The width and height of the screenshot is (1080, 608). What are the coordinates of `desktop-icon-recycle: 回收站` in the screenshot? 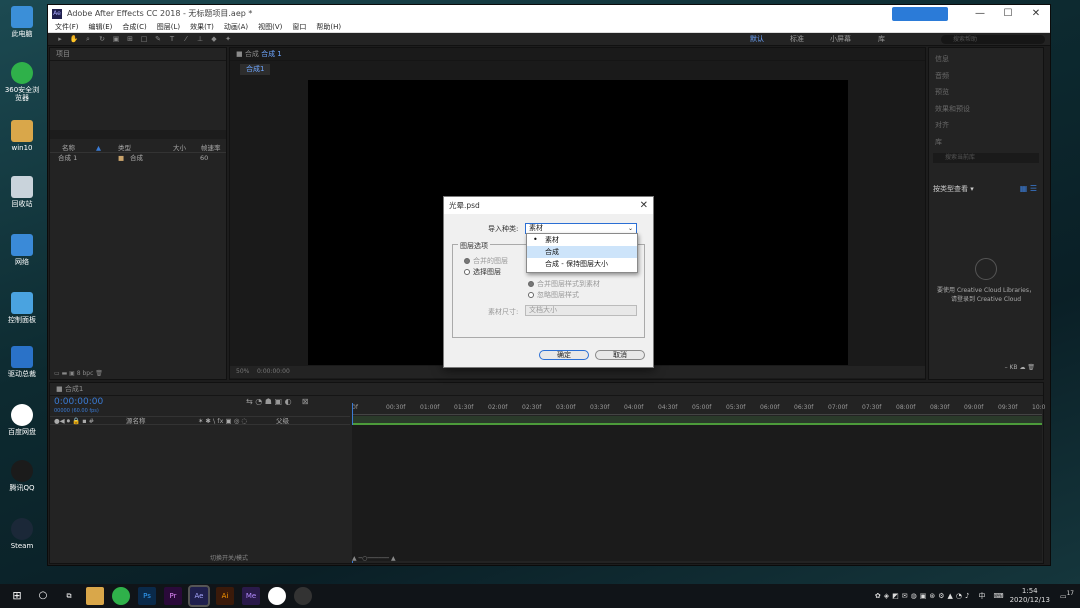 It's located at (22, 192).